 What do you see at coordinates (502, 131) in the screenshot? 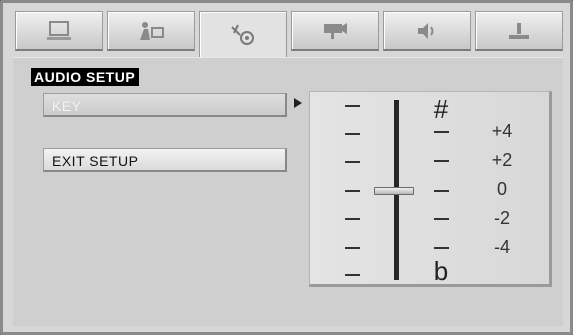
I see `level-plus-4: +4` at bounding box center [502, 131].